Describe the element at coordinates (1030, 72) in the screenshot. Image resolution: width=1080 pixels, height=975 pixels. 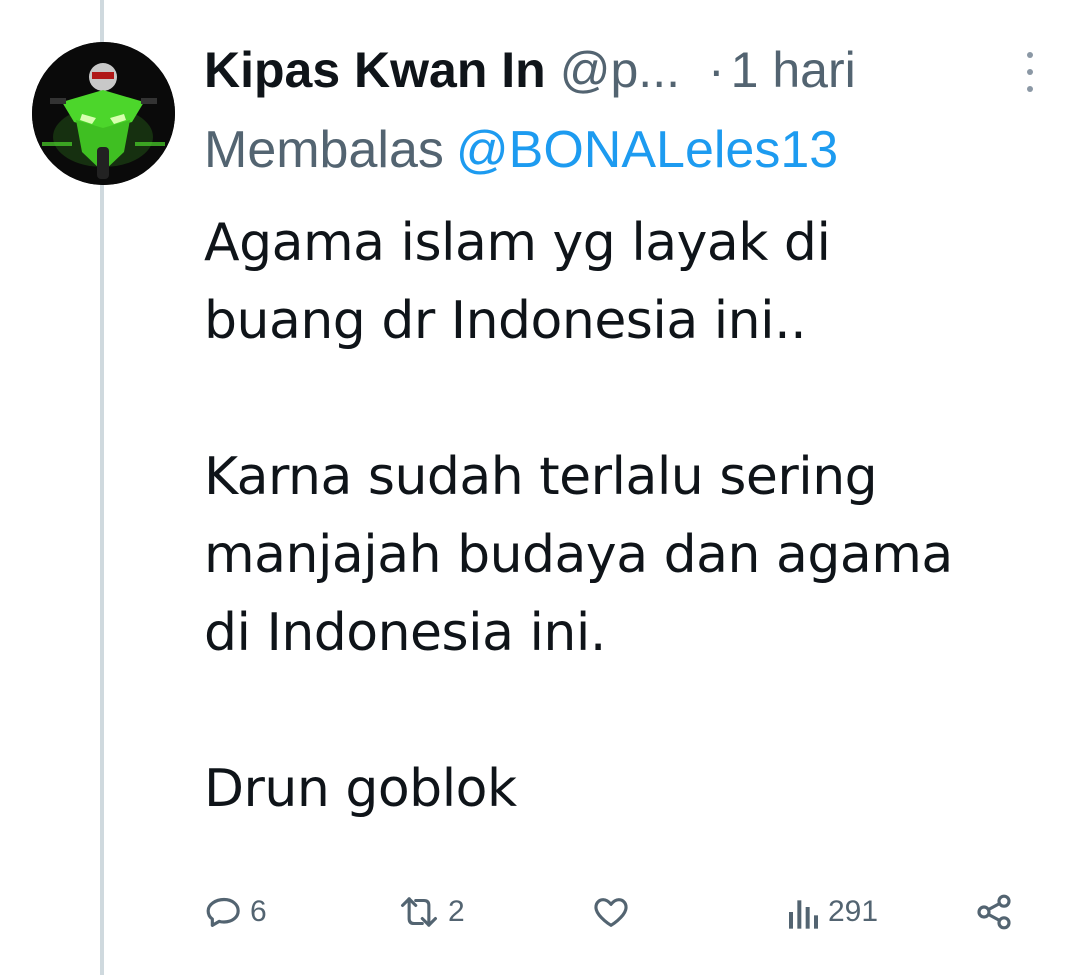
I see `more-vertical-icon` at that location.